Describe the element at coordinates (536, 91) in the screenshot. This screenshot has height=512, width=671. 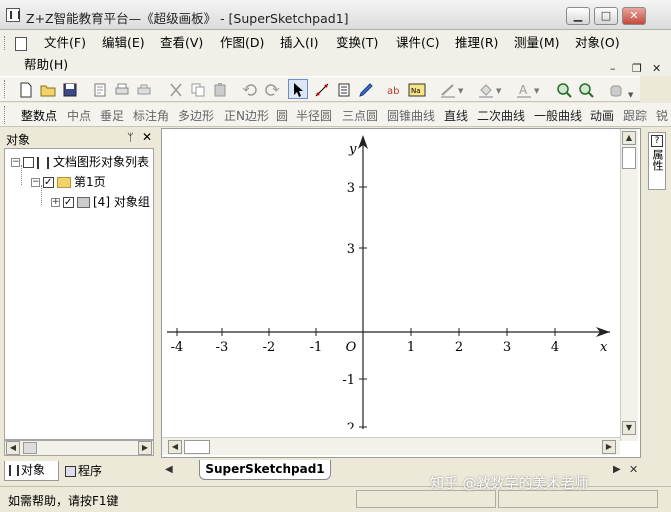
I see `font-color-dropdown-icon: ▼` at that location.